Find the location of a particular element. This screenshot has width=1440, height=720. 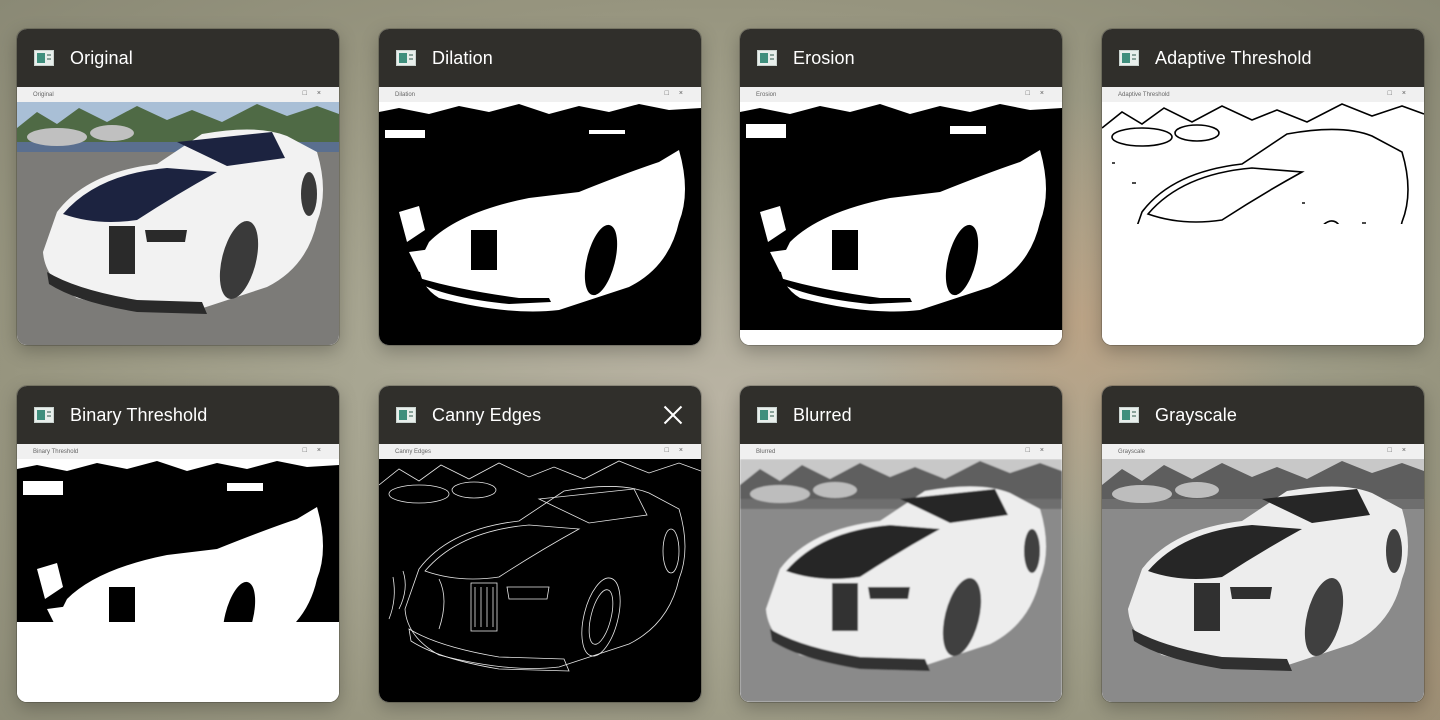

window-titlebar: Grayscale is located at coordinates (1263, 415).